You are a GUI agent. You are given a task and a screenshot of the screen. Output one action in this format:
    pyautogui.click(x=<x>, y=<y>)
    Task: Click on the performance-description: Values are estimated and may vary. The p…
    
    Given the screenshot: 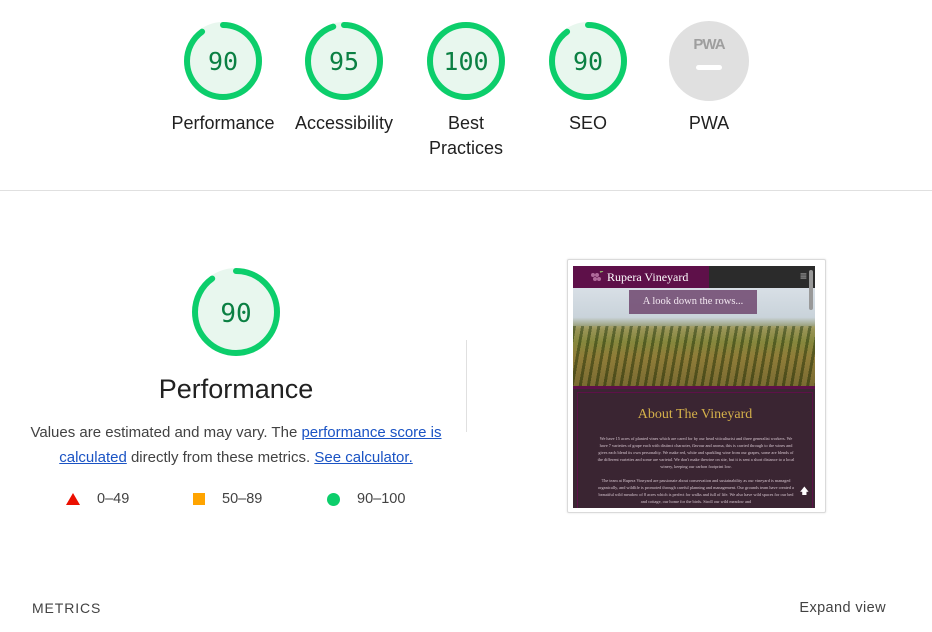 What is the action you would take?
    pyautogui.click(x=236, y=445)
    